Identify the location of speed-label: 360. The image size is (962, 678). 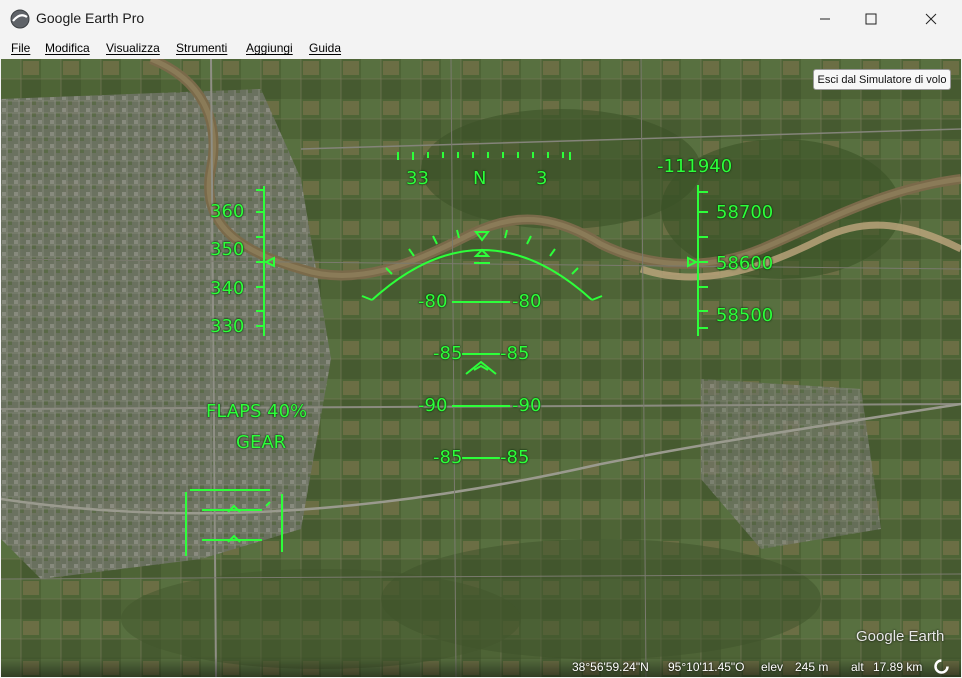
(227, 211).